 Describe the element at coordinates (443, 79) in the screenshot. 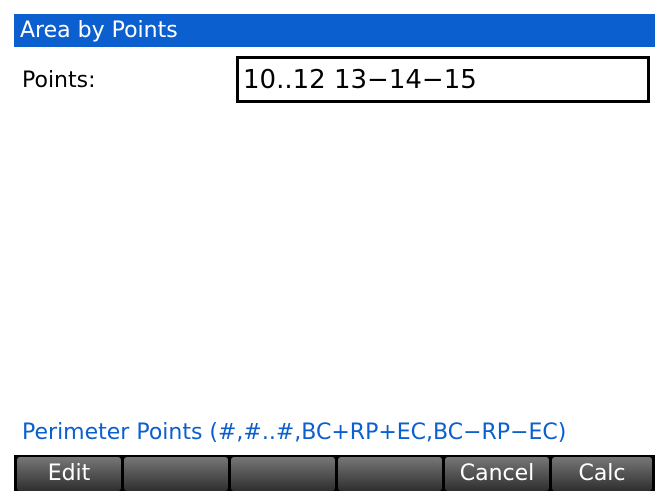

I see `points-input` at that location.